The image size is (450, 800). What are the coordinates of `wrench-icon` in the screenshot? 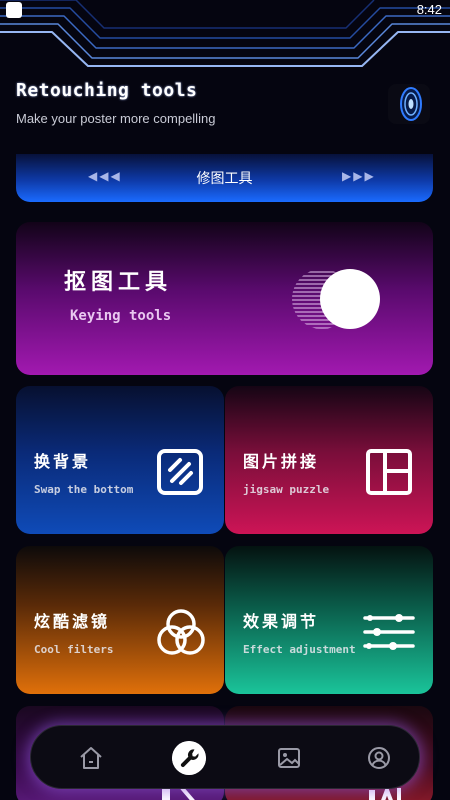 It's located at (189, 758).